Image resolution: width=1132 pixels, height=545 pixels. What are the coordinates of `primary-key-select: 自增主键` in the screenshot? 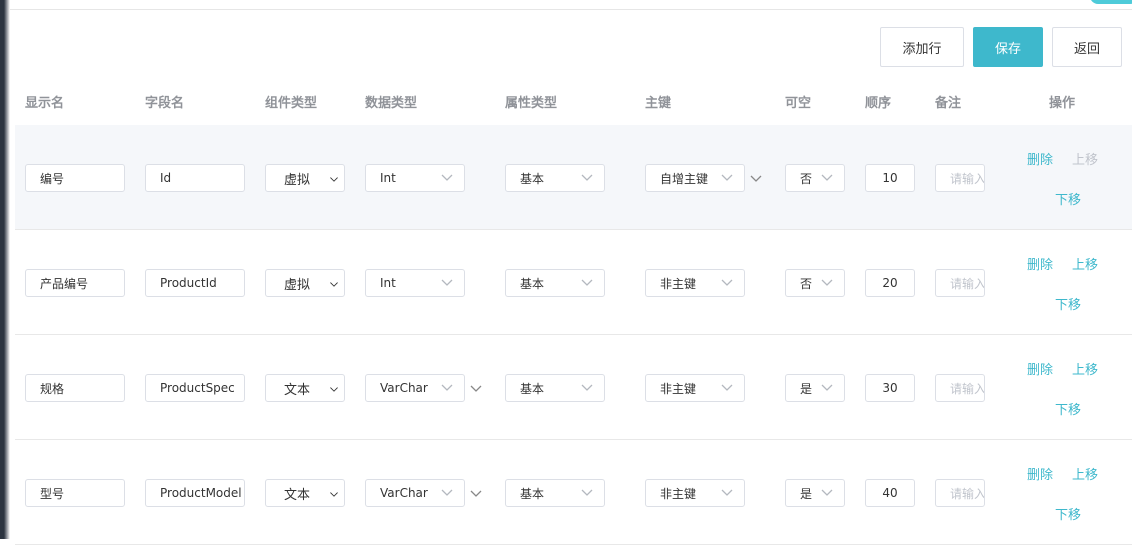 It's located at (695, 178).